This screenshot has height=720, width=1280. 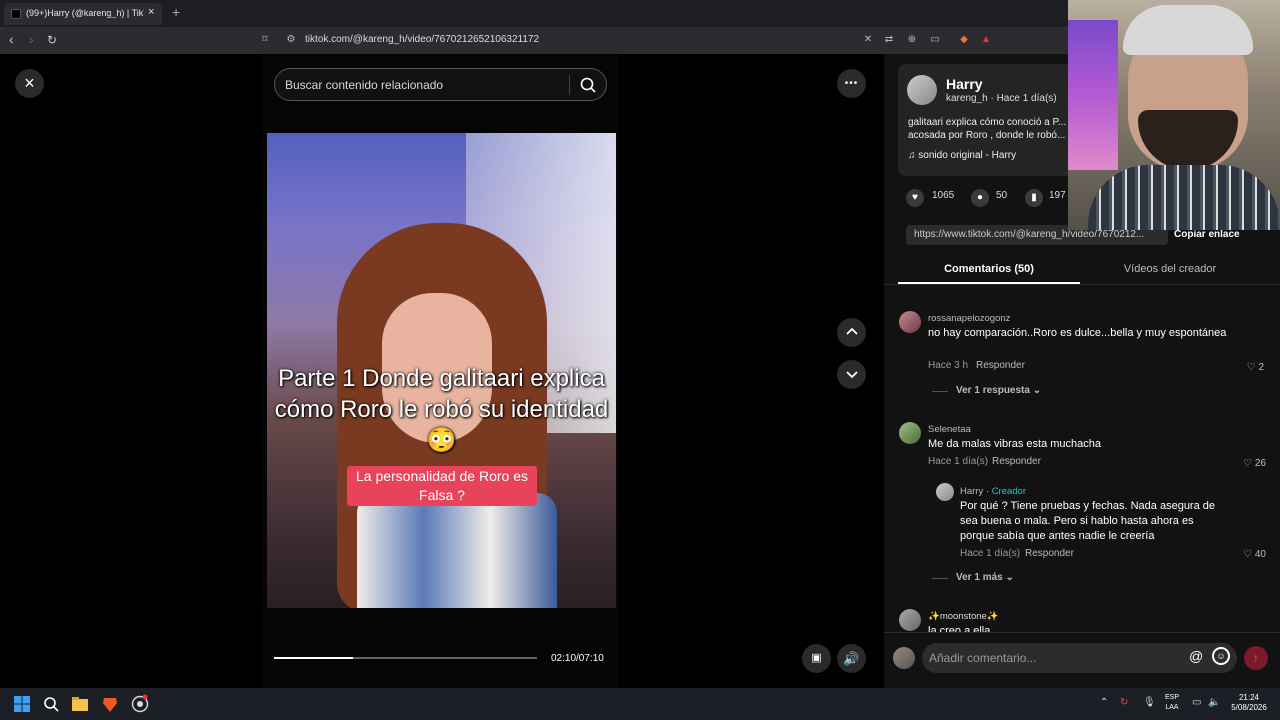 I want to click on taskbar-clock: 21:24 5/08/2026, so click(x=1249, y=703).